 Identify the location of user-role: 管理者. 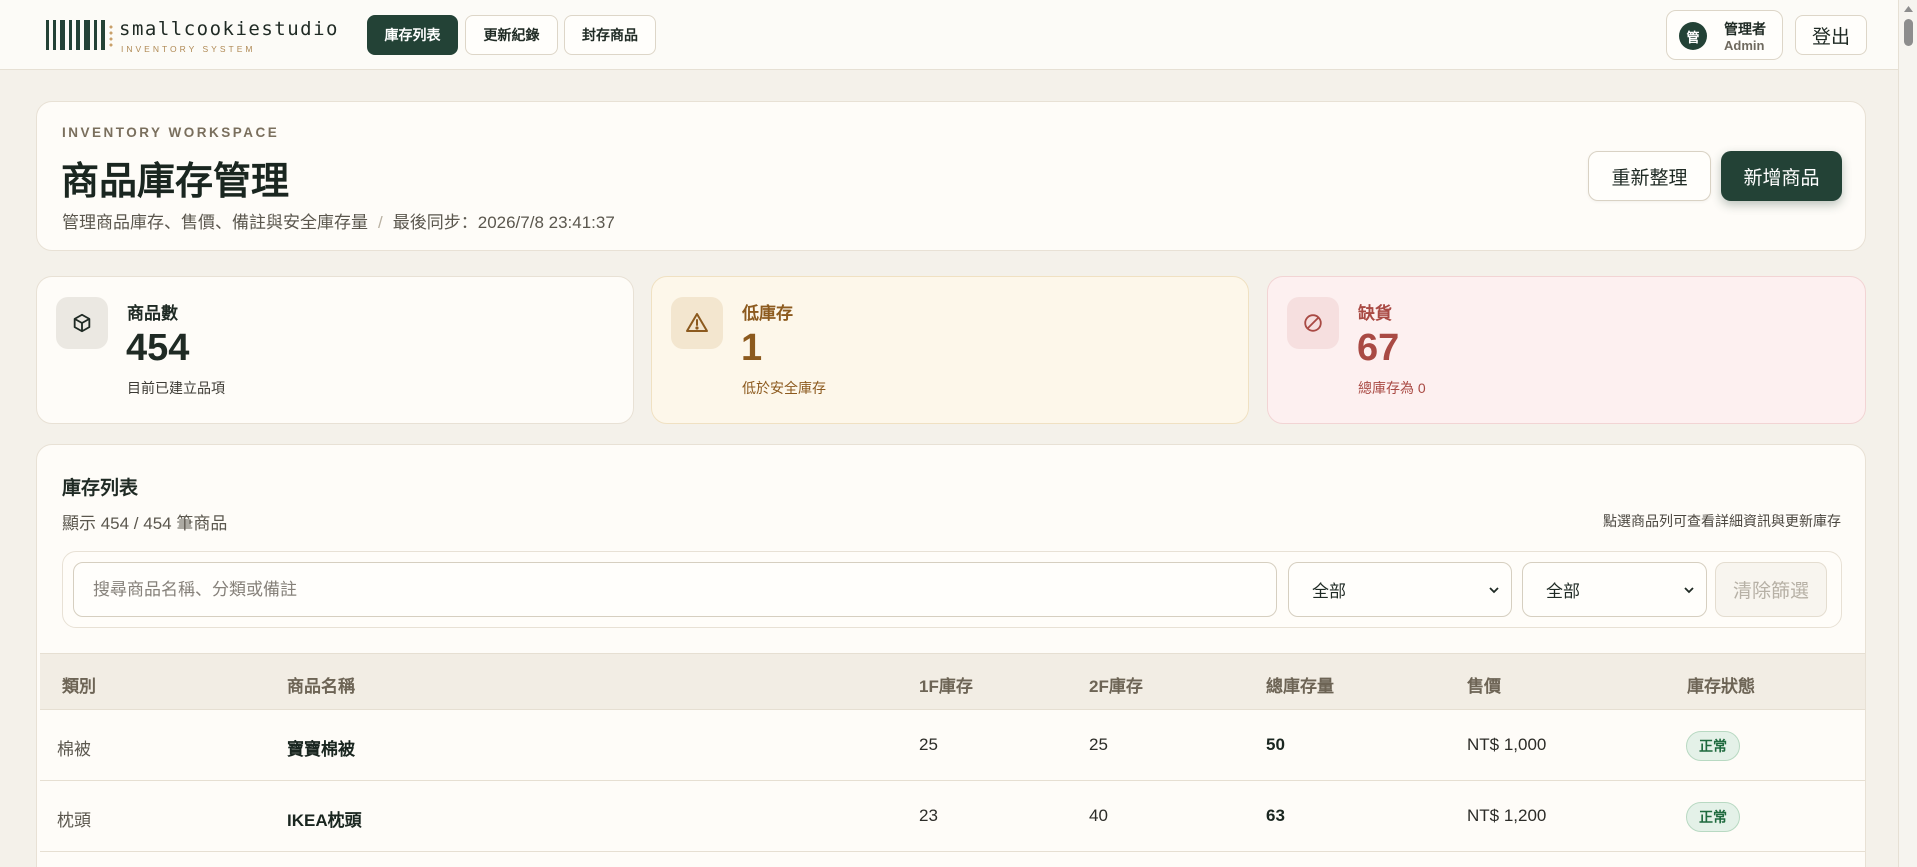
(1745, 29).